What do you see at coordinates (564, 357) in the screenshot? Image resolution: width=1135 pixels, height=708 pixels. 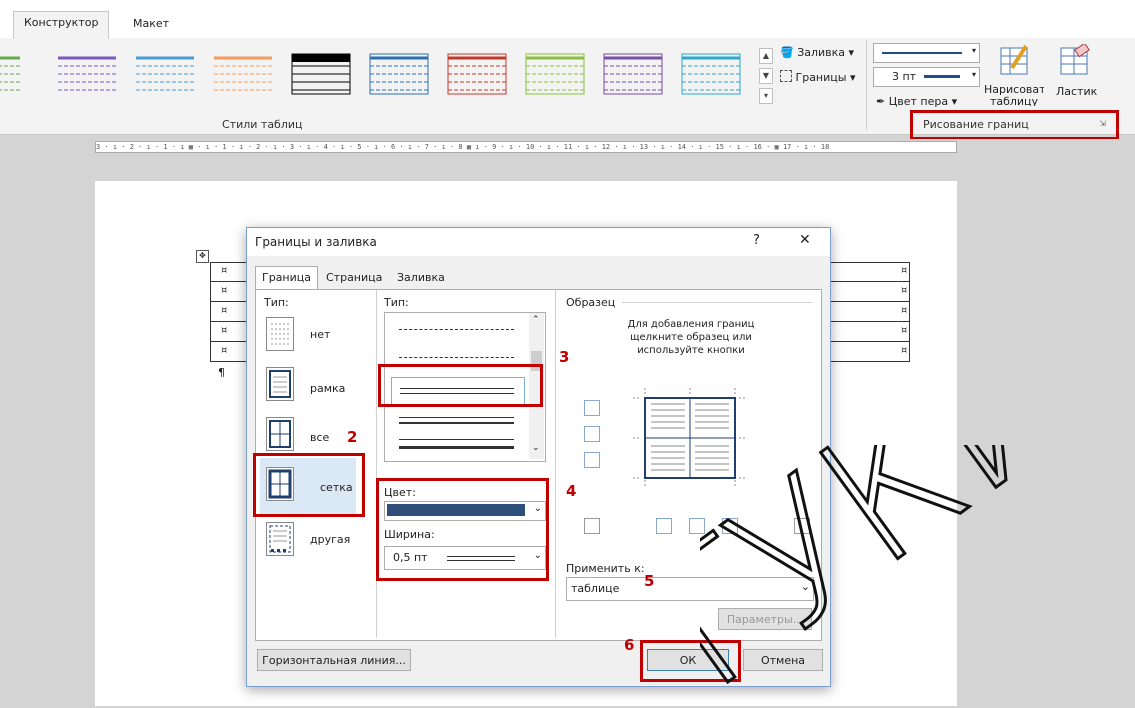 I see `step-number-3: 3` at bounding box center [564, 357].